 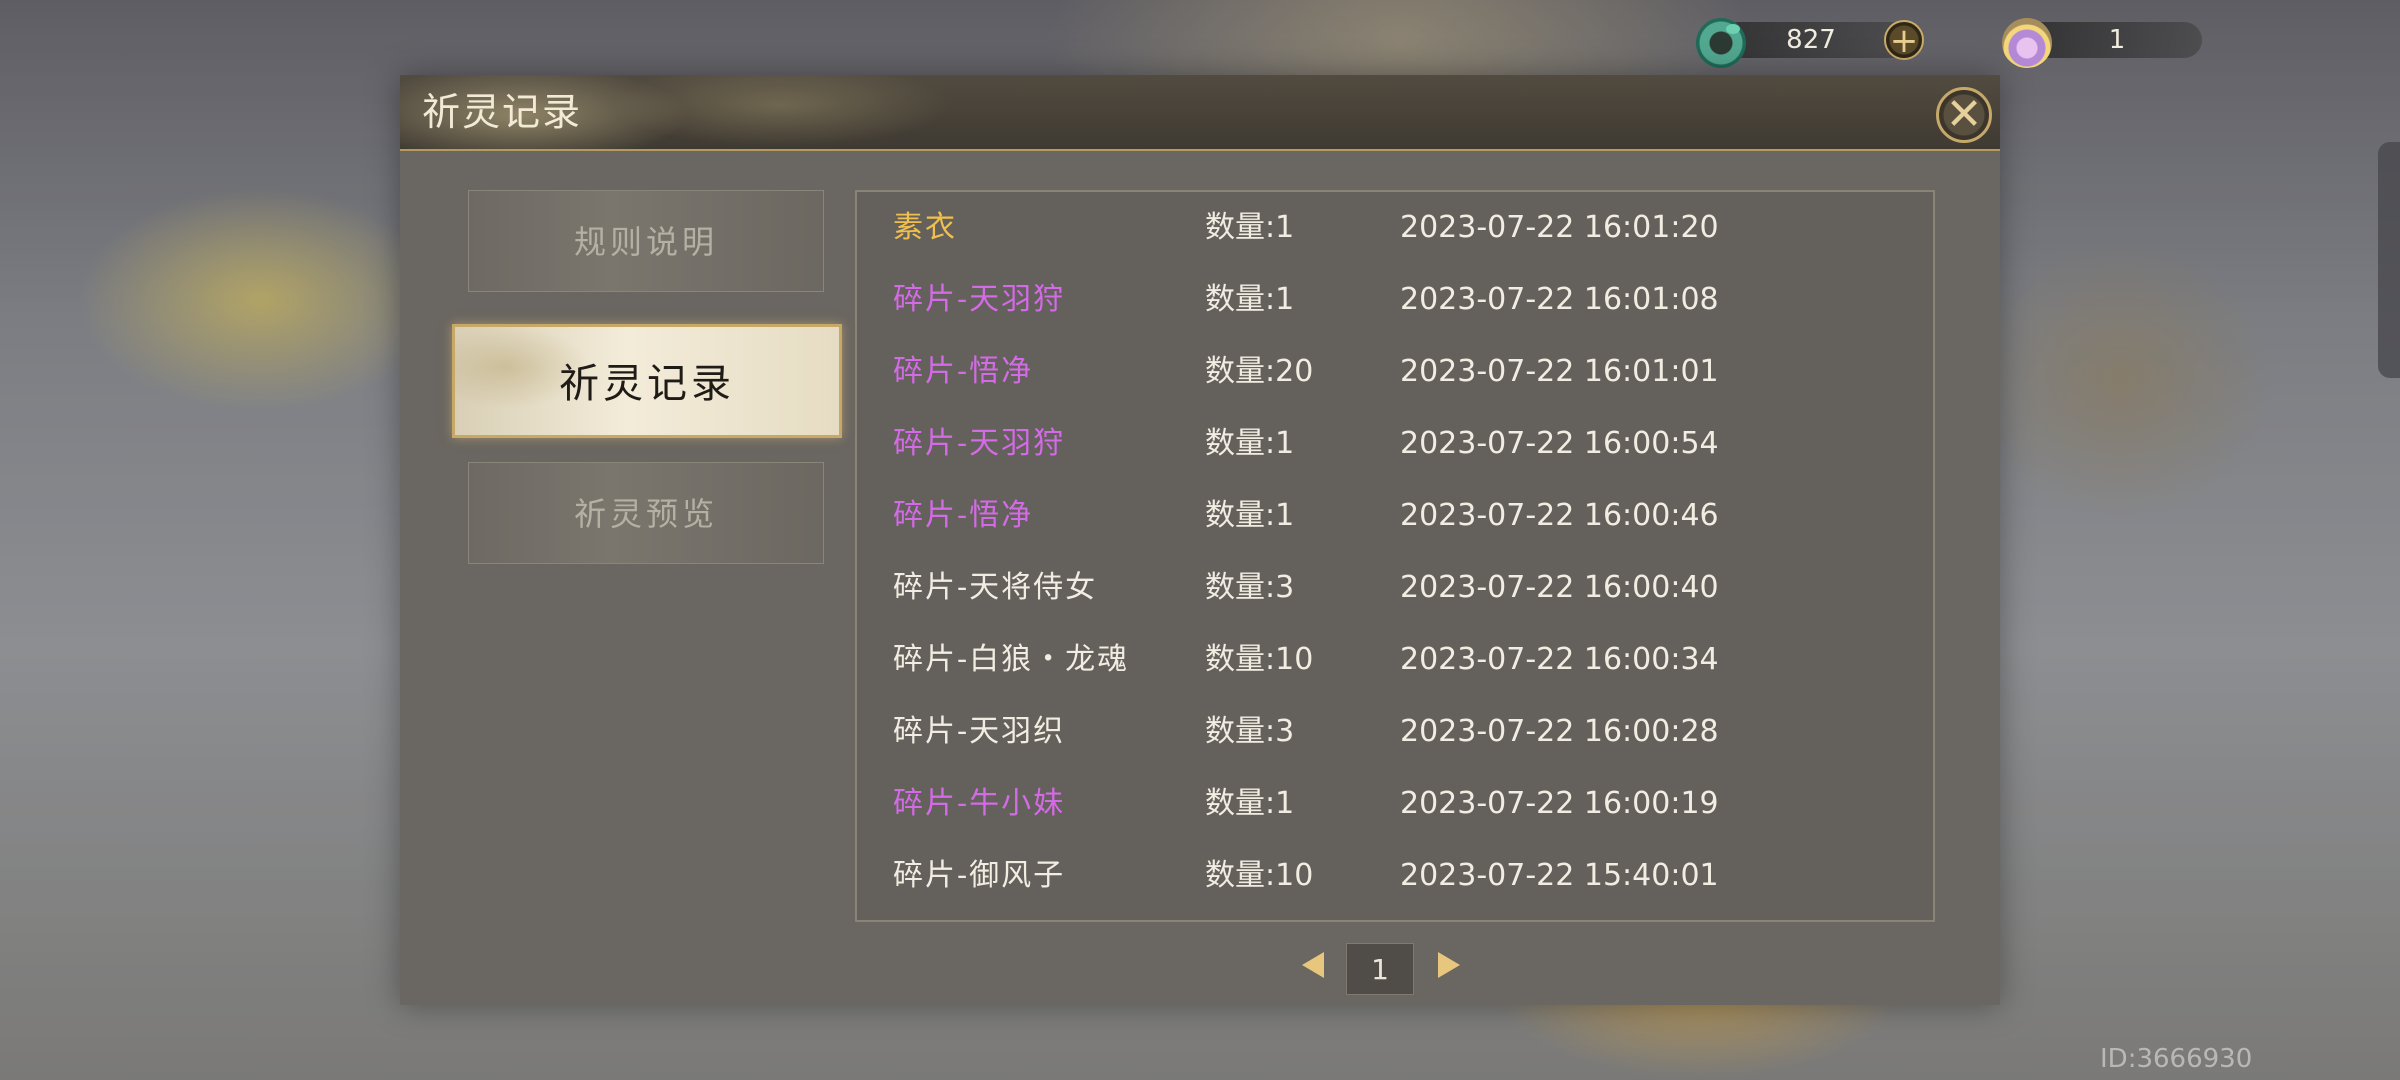 What do you see at coordinates (2176, 1059) in the screenshot?
I see `user-id-label: ID:3666930` at bounding box center [2176, 1059].